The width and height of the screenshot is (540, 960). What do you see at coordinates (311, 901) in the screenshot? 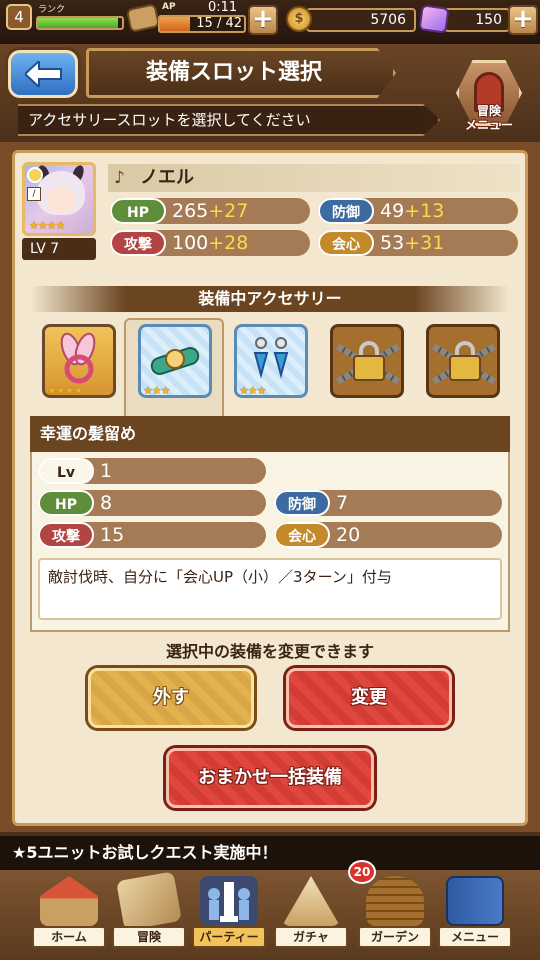
I see `gacha-tent-icon` at bounding box center [311, 901].